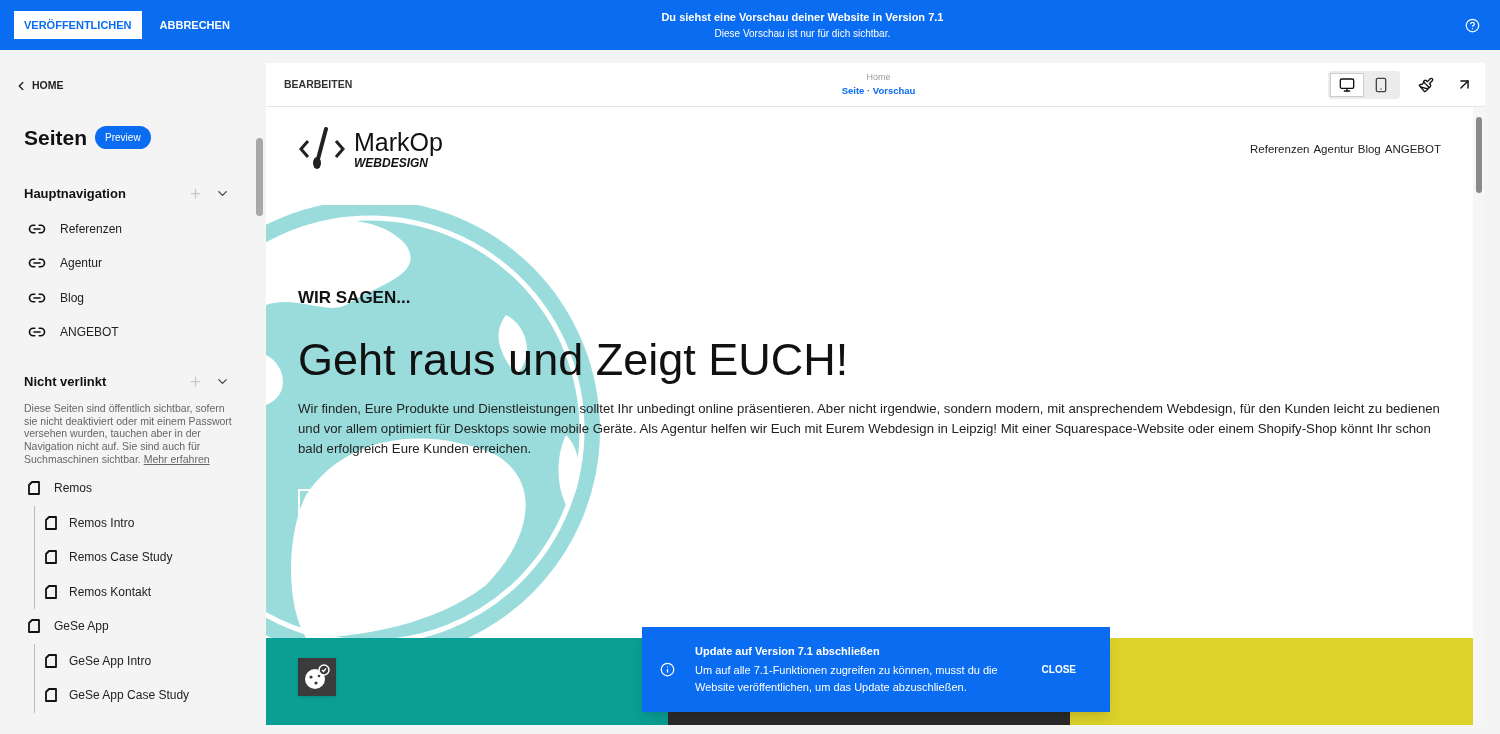  What do you see at coordinates (145, 263) in the screenshot?
I see `page-list-item: Agentur` at bounding box center [145, 263].